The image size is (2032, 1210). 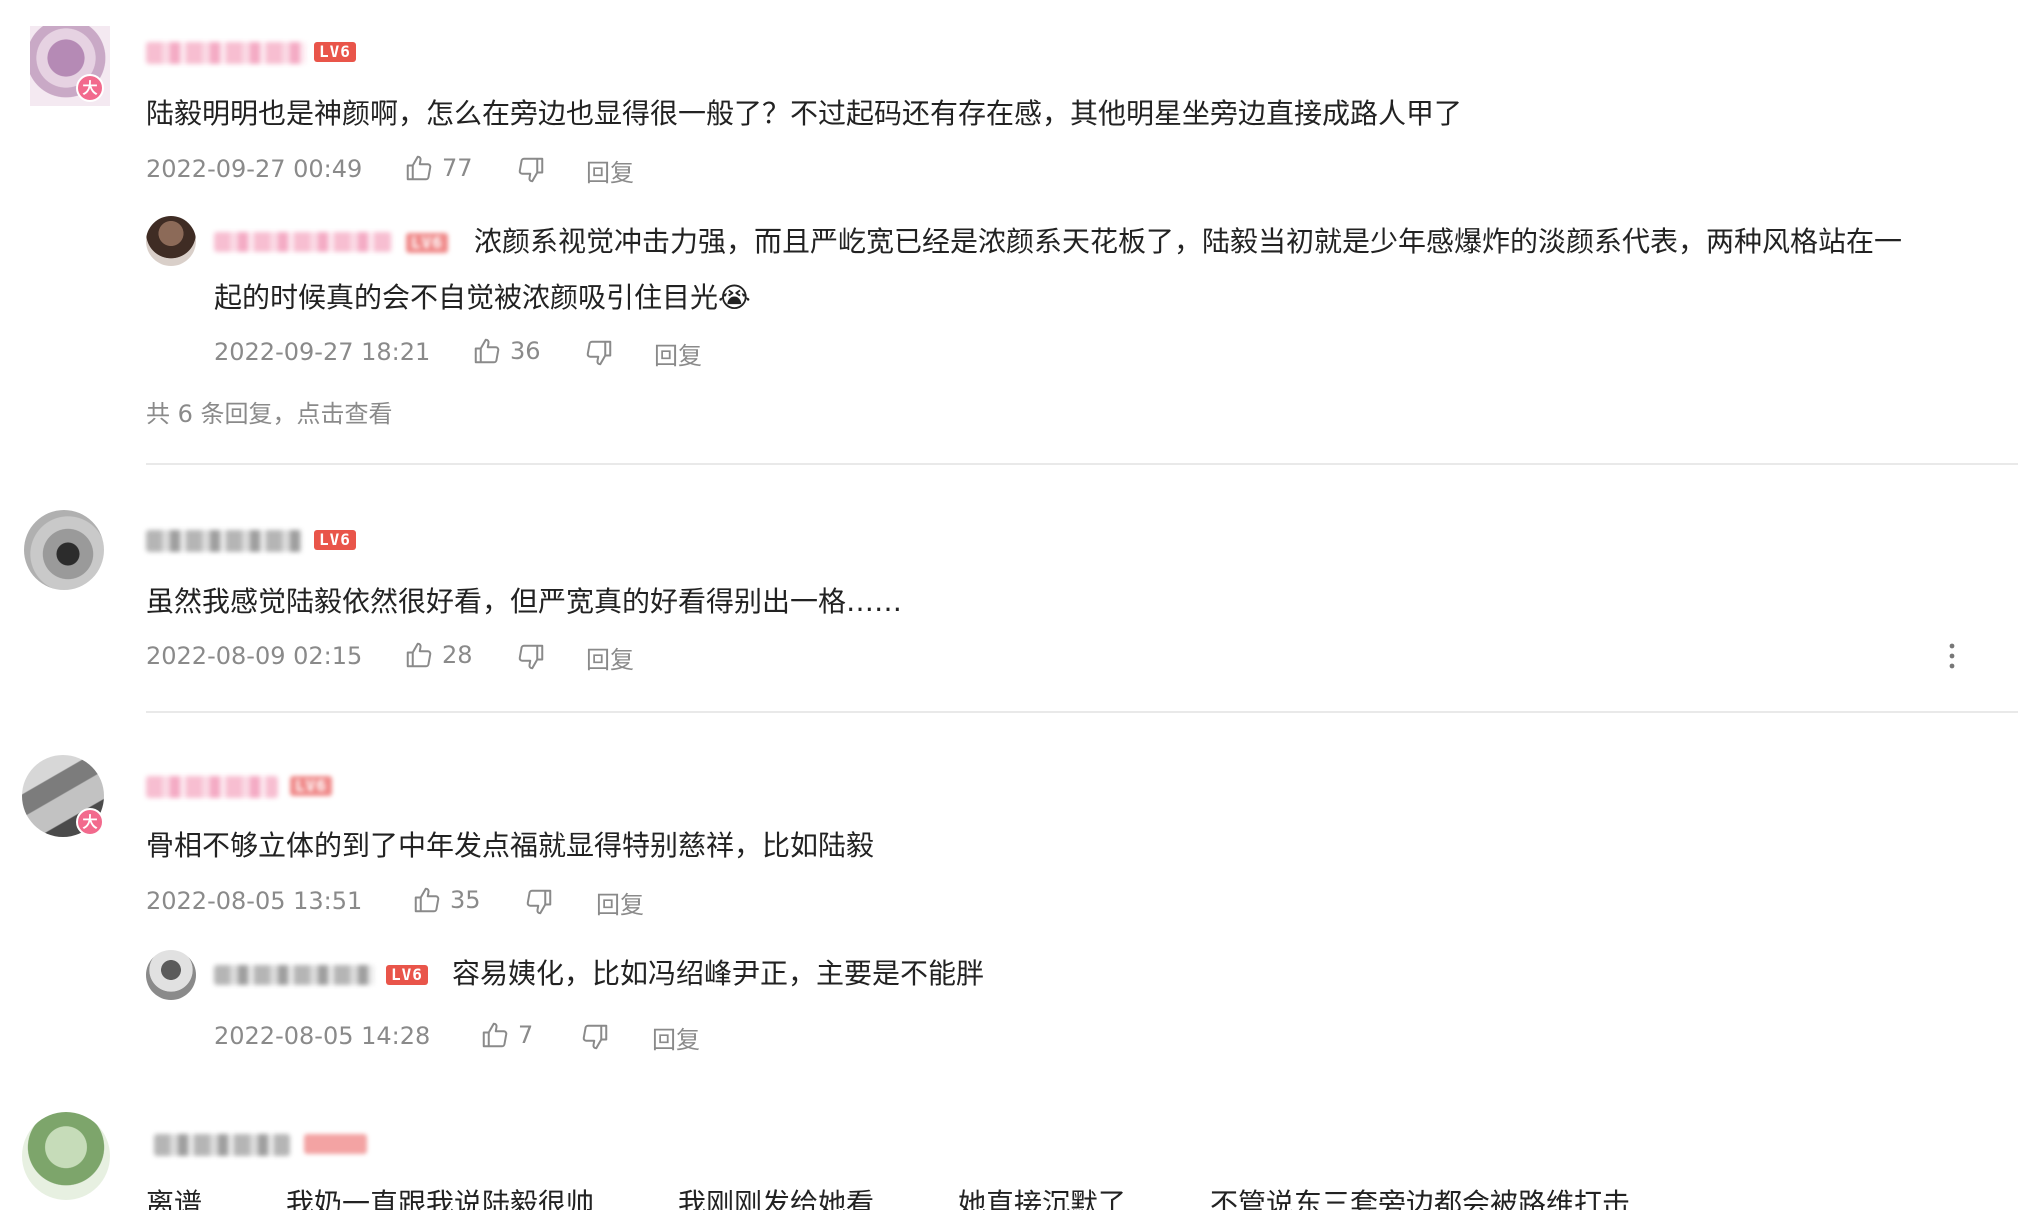 What do you see at coordinates (336, 1144) in the screenshot?
I see `level-badge` at bounding box center [336, 1144].